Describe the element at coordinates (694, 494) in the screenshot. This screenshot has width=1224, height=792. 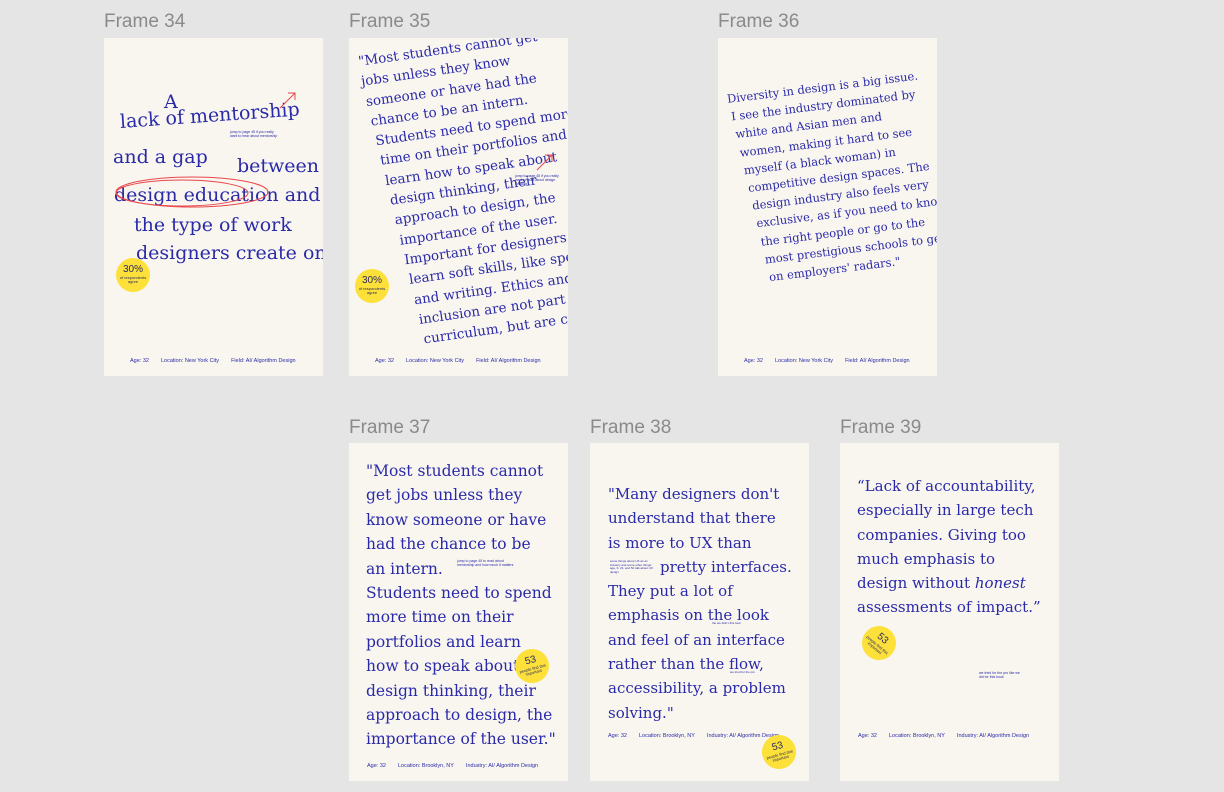
I see `quote-line: "Many designers don't` at that location.